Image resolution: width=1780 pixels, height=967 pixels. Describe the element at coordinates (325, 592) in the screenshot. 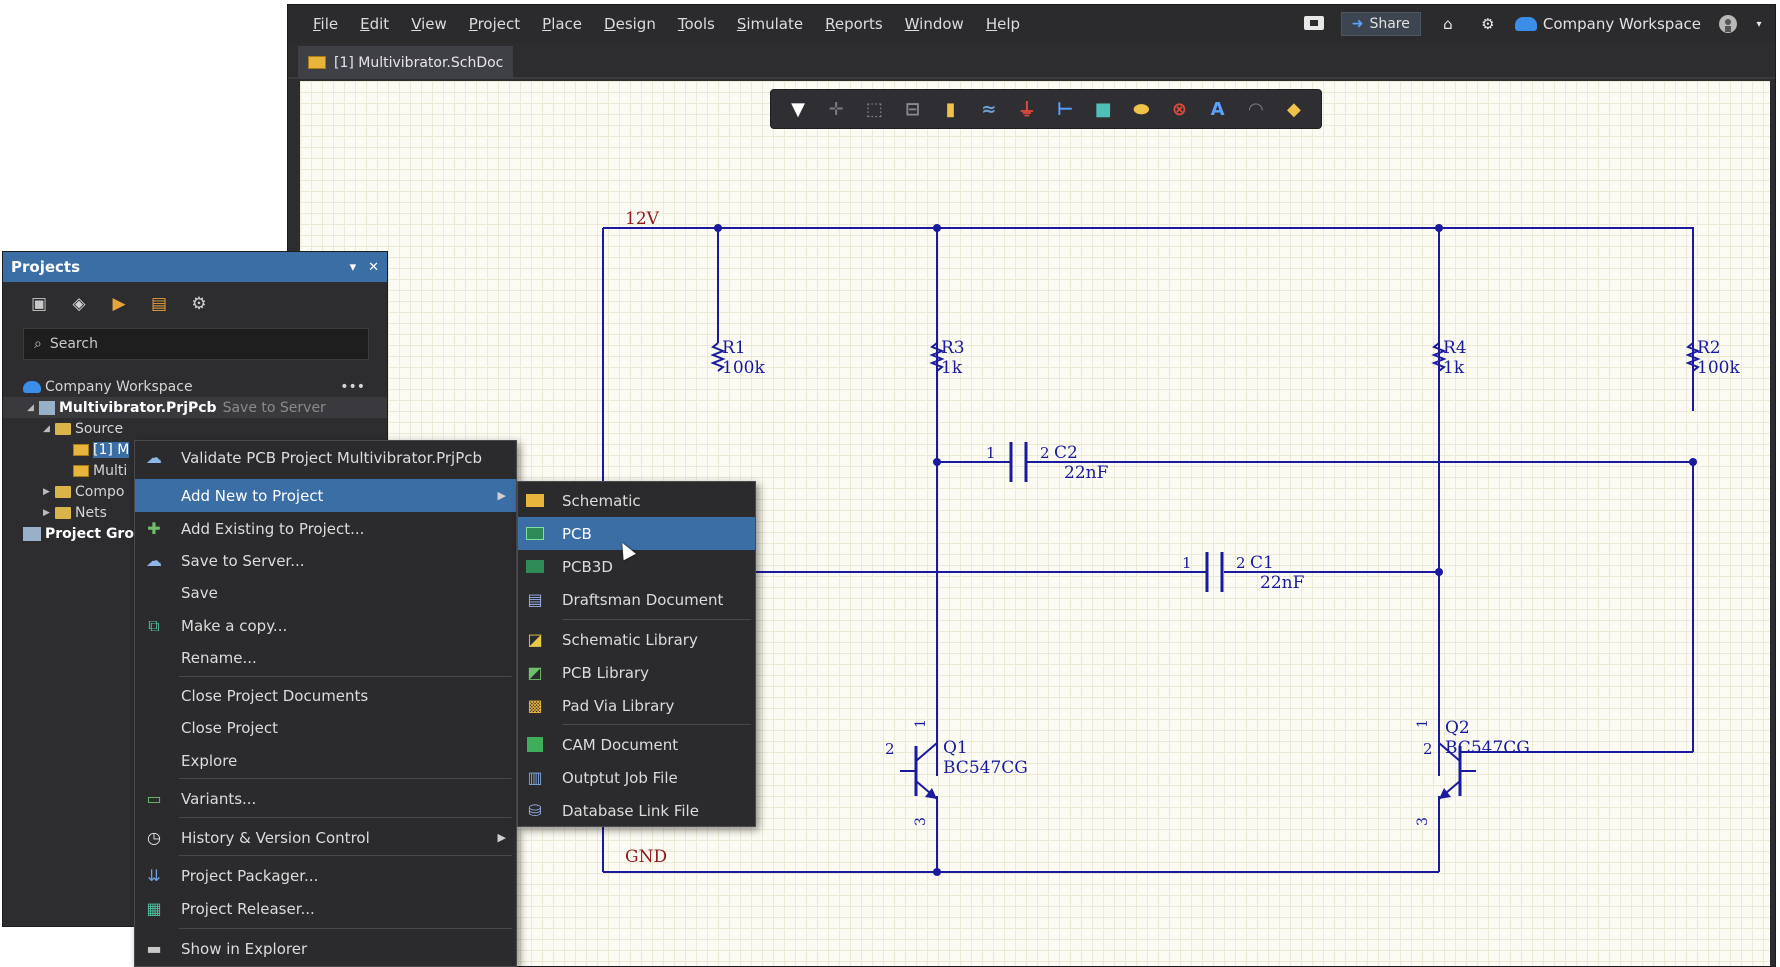

I see `menu-save: Save` at that location.